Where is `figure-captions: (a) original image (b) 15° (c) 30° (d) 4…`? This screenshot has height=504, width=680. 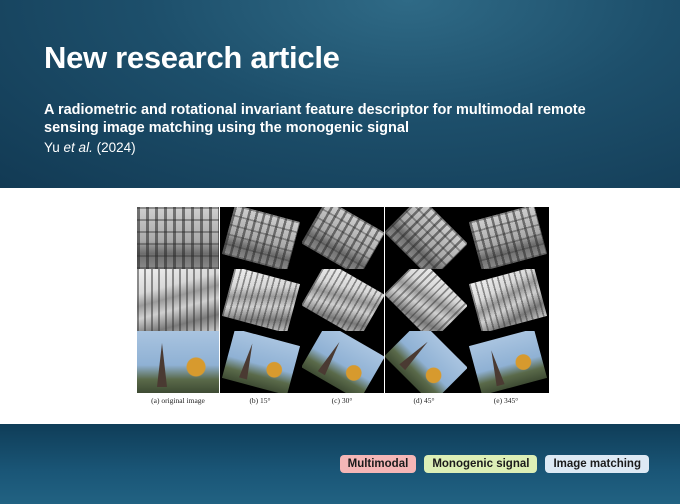
figure-captions: (a) original image (b) 15° (c) 30° (d) 4… is located at coordinates (343, 402).